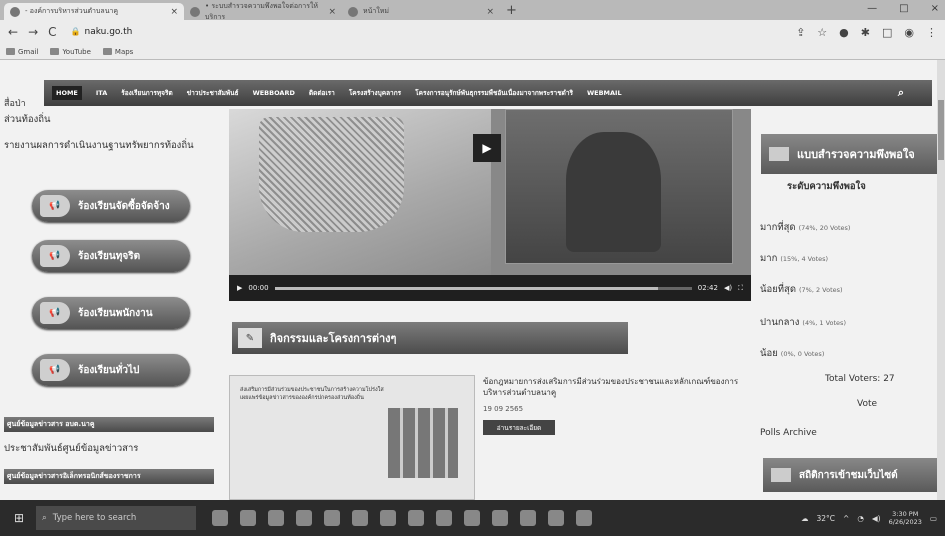 This screenshot has height=536, width=945. I want to click on messenger-icon, so click(584, 518).